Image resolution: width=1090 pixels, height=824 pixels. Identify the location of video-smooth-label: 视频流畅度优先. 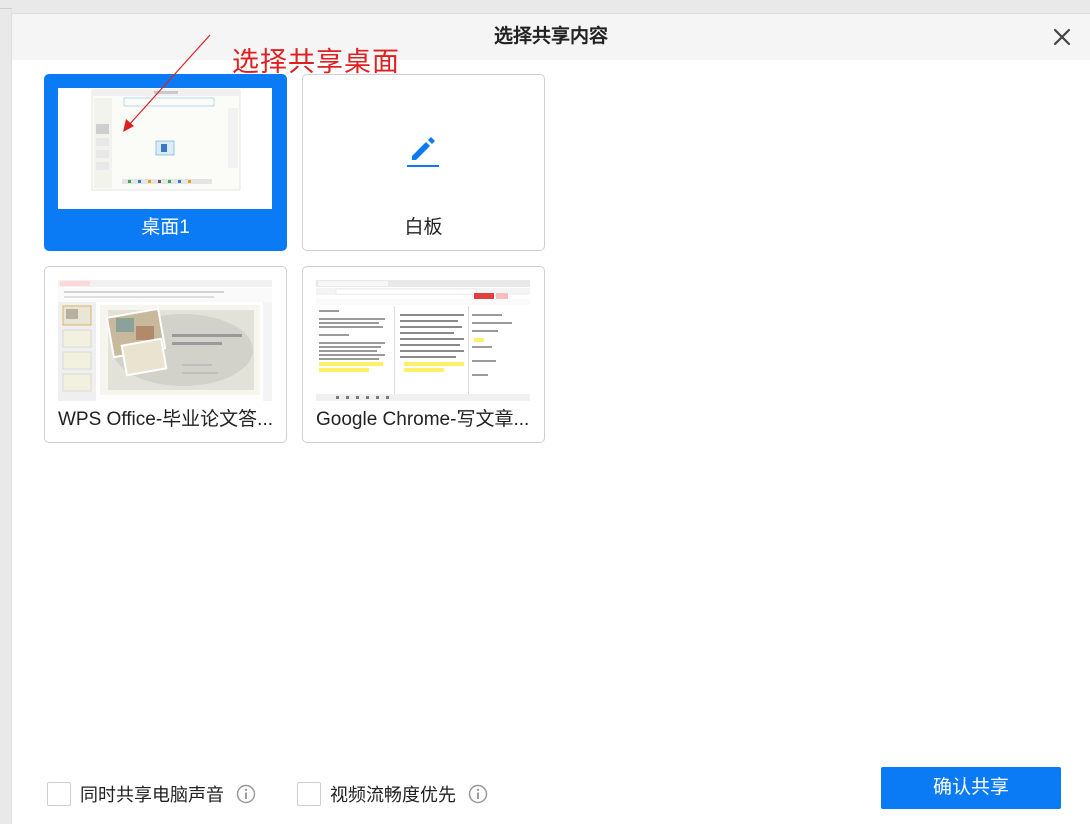
(393, 795).